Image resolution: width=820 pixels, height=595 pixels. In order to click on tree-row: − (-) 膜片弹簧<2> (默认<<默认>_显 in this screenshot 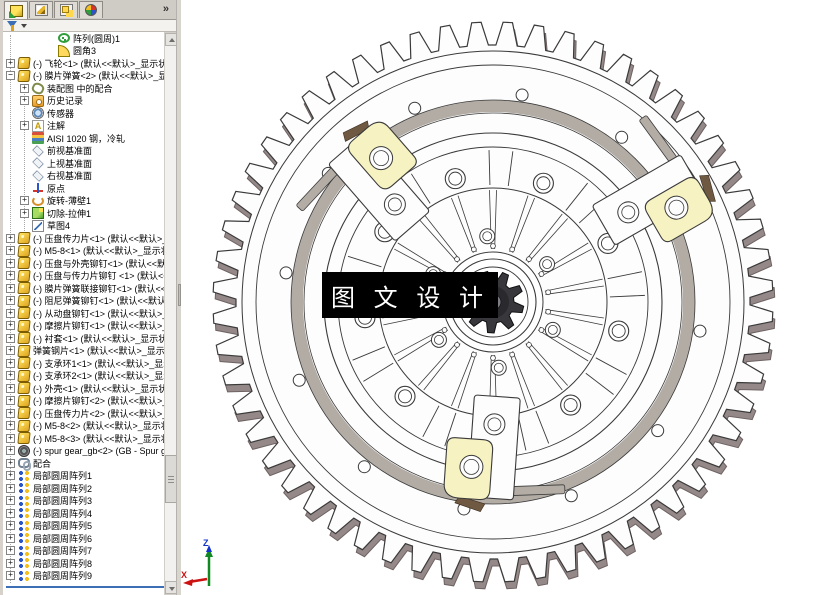, I will do `click(85, 76)`.